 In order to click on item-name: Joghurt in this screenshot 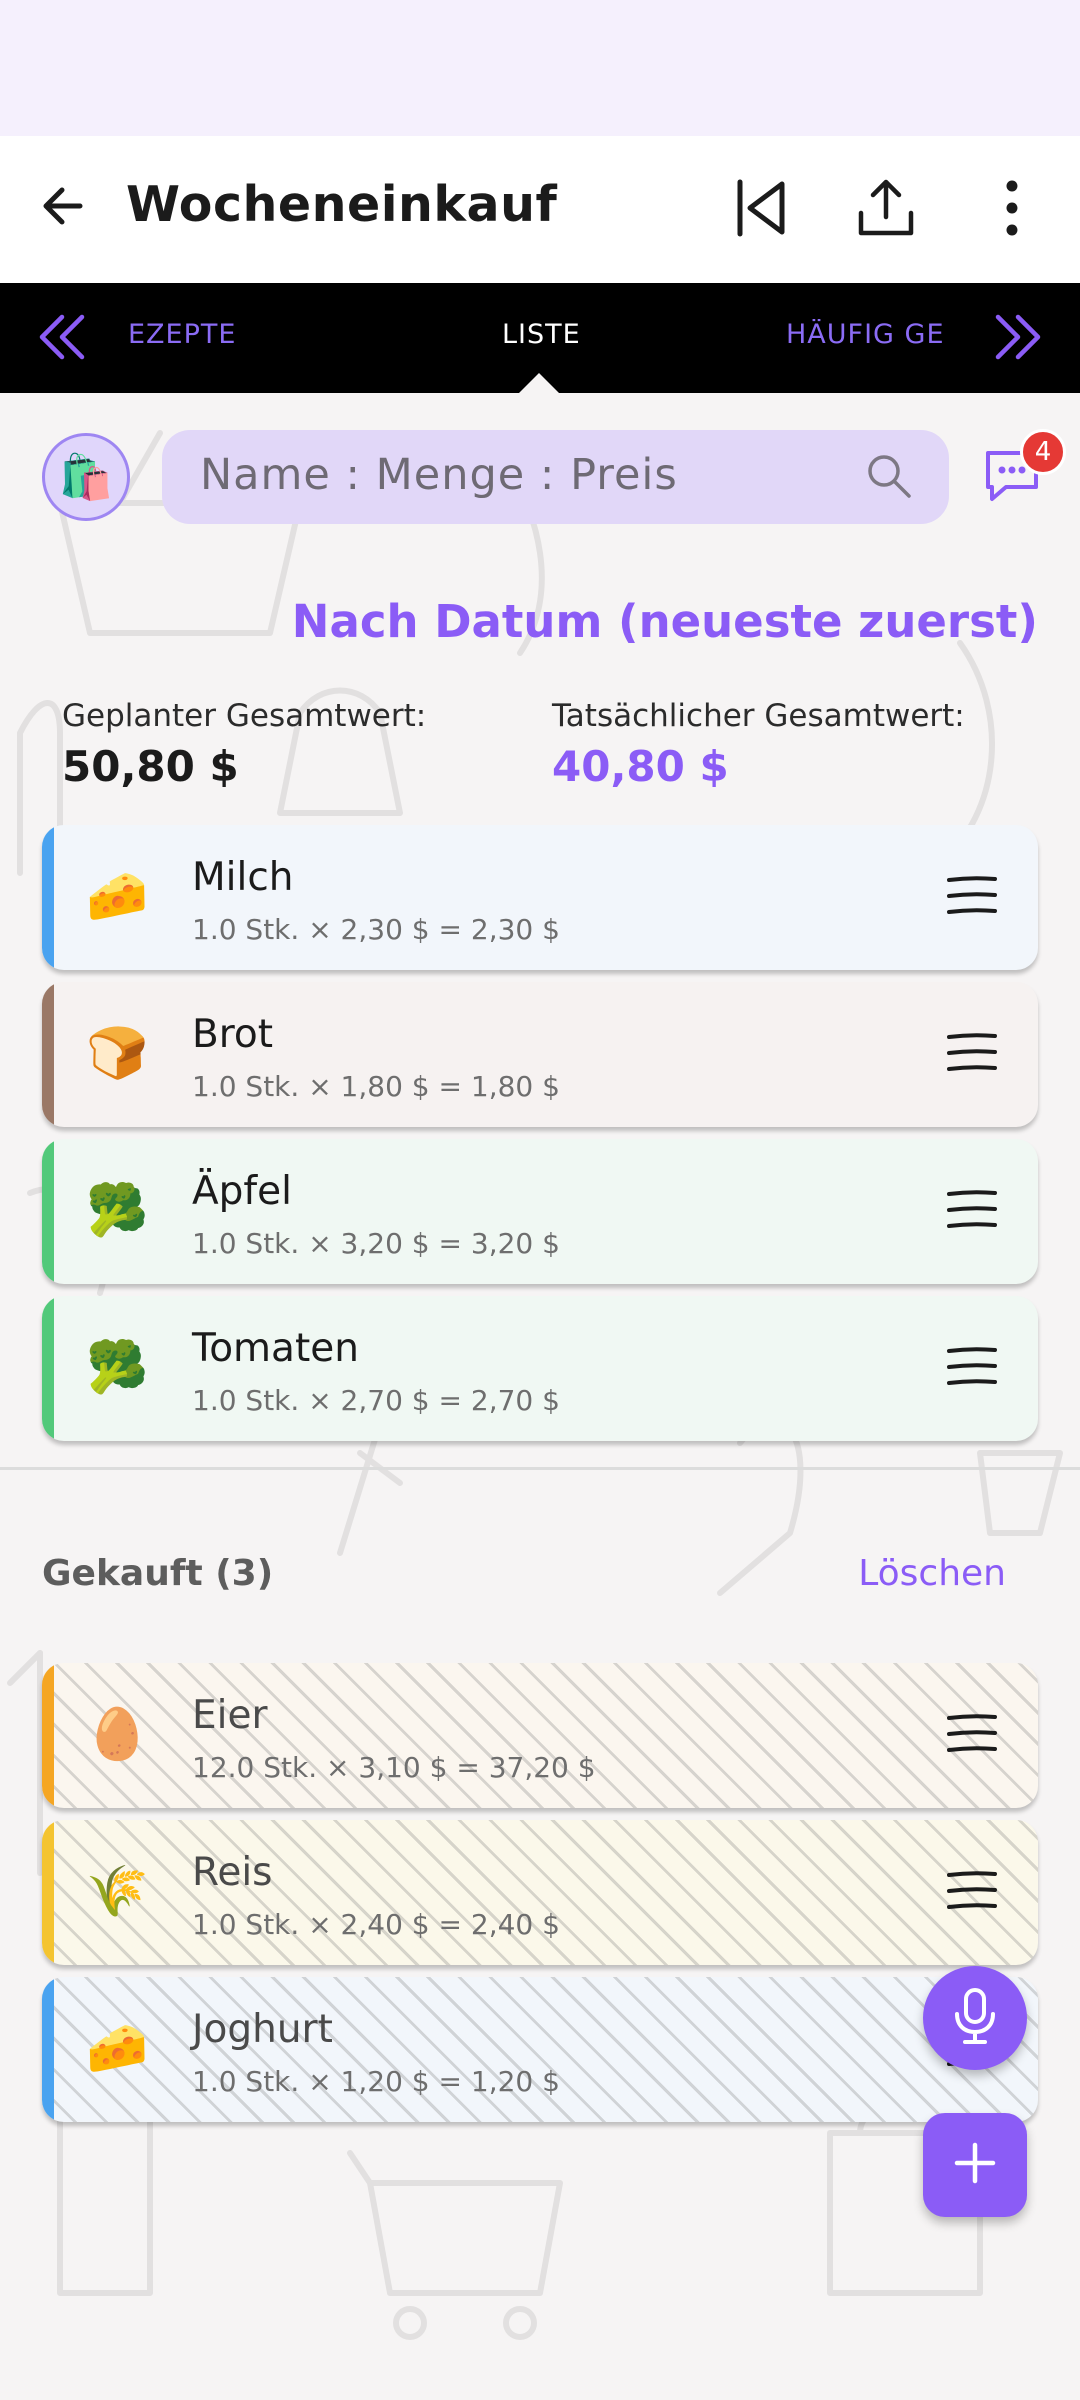, I will do `click(262, 2029)`.